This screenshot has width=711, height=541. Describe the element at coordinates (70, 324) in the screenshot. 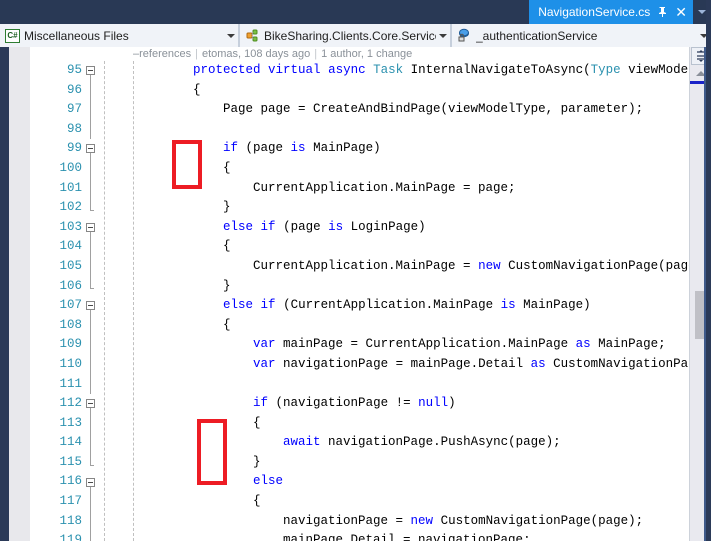

I see `line-number: 108` at that location.